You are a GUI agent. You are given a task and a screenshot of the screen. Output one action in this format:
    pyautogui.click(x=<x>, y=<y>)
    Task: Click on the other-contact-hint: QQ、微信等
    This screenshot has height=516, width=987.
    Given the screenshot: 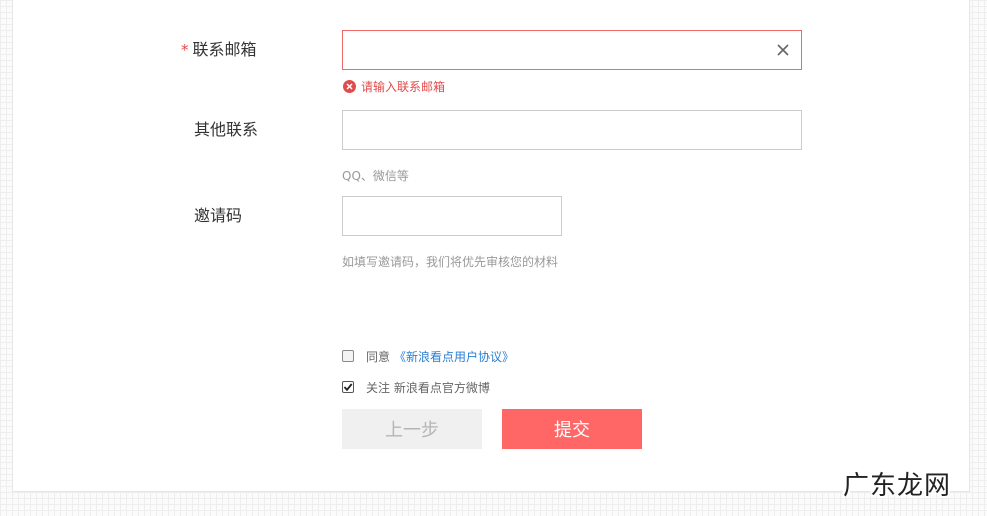 What is the action you would take?
    pyautogui.click(x=375, y=176)
    